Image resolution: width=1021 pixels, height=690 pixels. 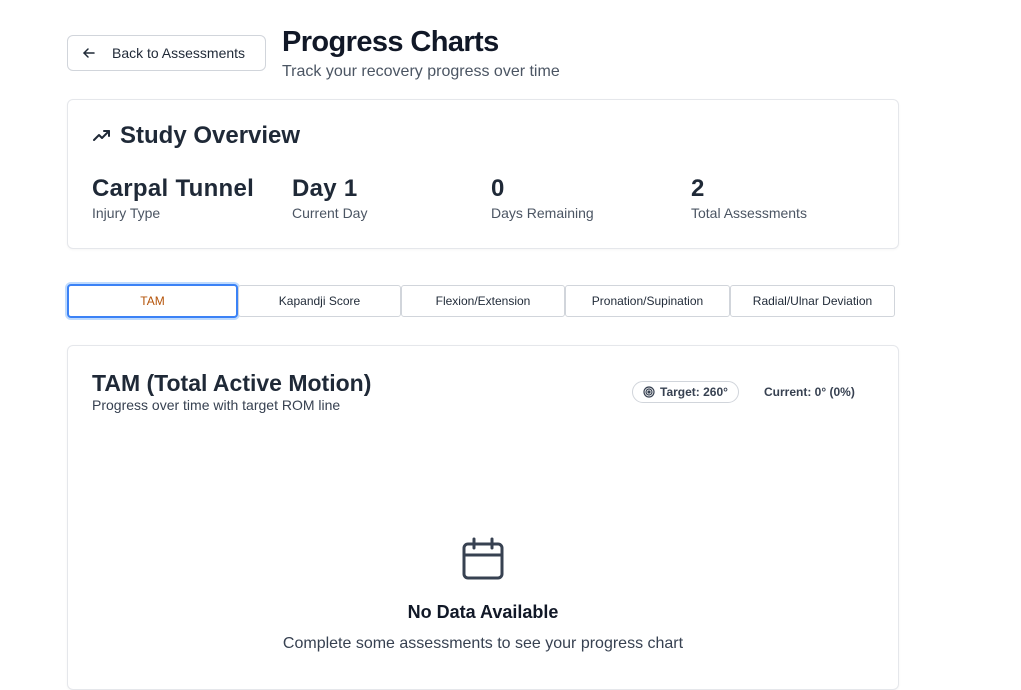 What do you see at coordinates (390, 42) in the screenshot?
I see `page-title: Progress Charts` at bounding box center [390, 42].